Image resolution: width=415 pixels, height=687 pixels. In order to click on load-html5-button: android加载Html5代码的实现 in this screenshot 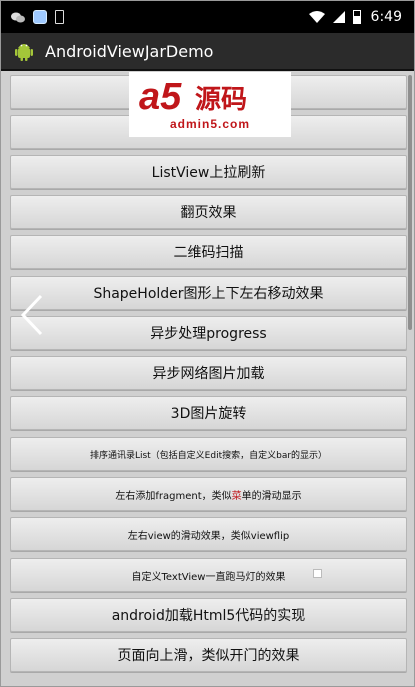, I will do `click(208, 615)`.